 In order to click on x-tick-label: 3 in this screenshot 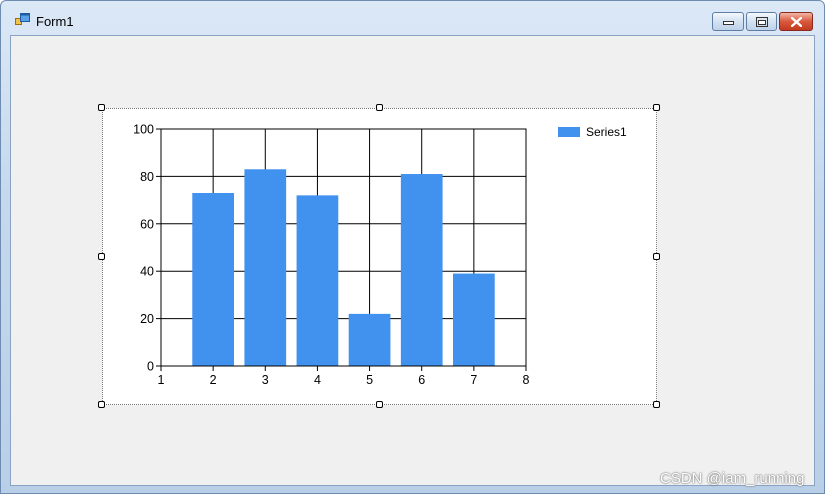, I will do `click(265, 380)`.